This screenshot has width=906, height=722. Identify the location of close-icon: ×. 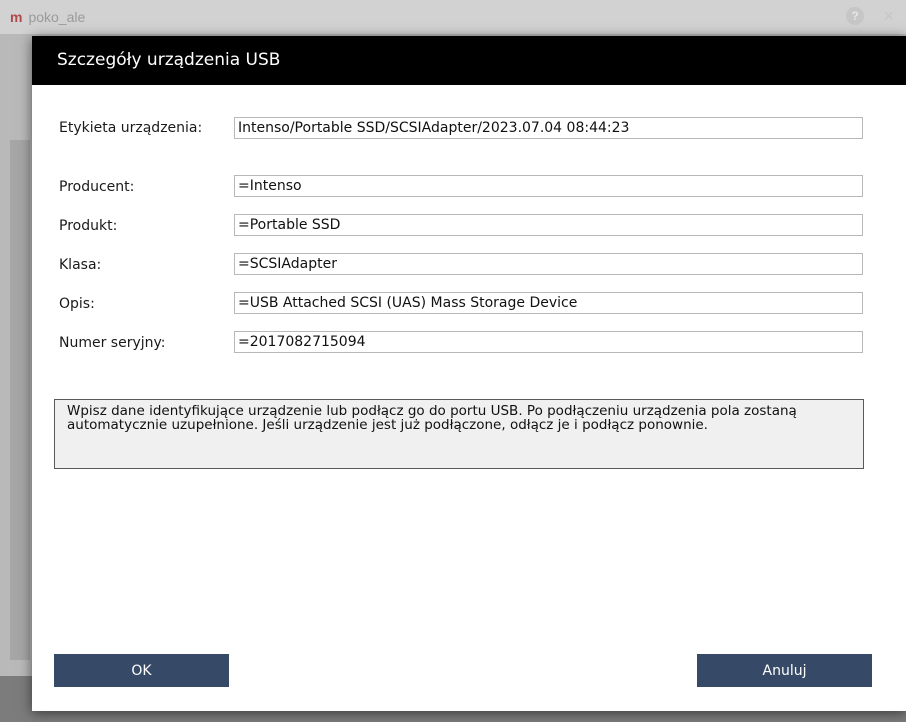
(888, 16).